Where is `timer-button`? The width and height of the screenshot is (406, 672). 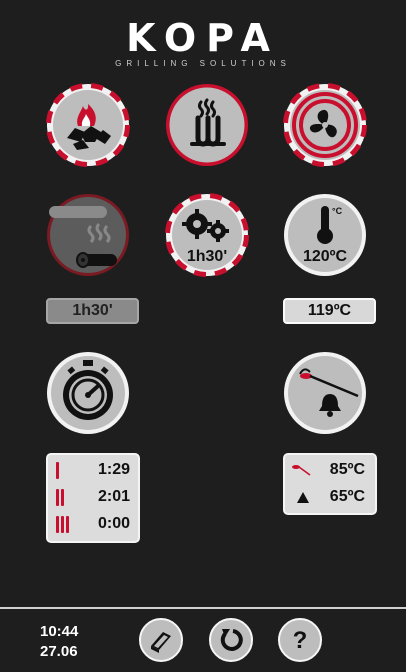 timer-button is located at coordinates (88, 393).